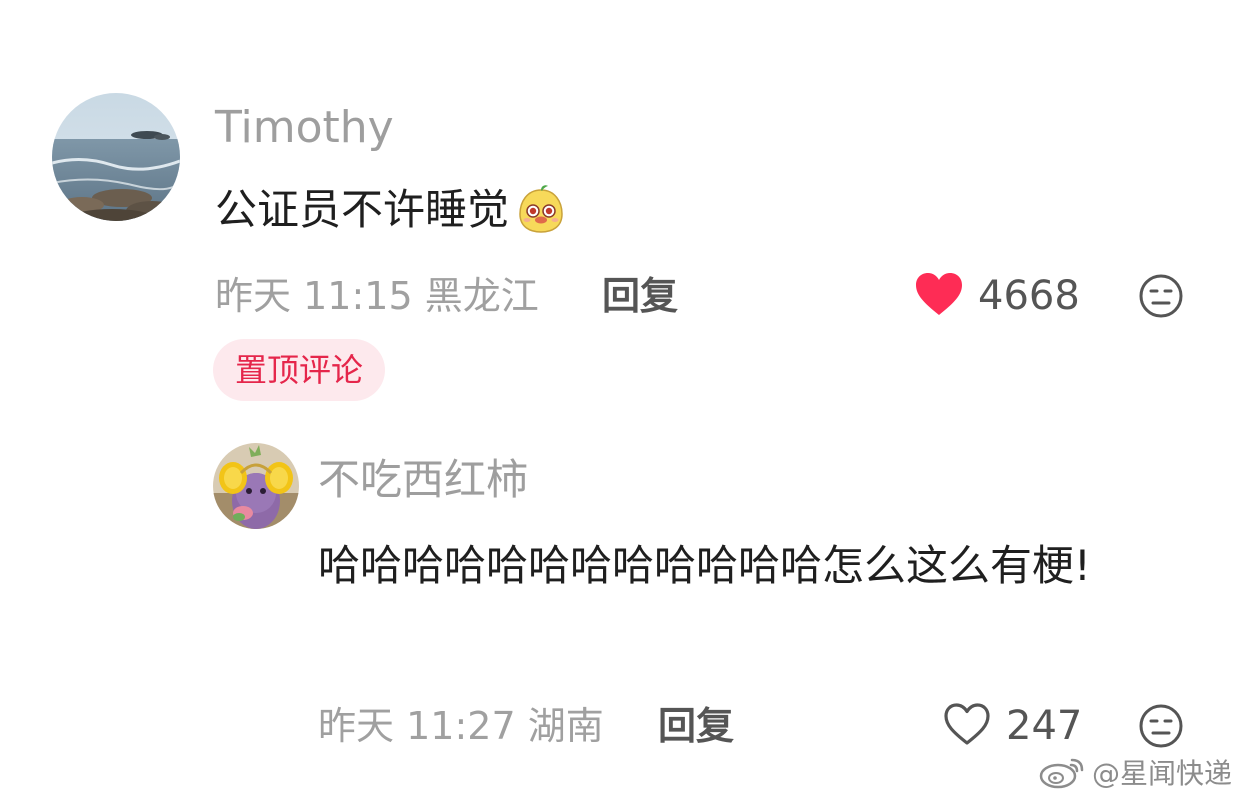 This screenshot has width=1260, height=803. What do you see at coordinates (481, 296) in the screenshot?
I see `comment-location: 黑龙江` at bounding box center [481, 296].